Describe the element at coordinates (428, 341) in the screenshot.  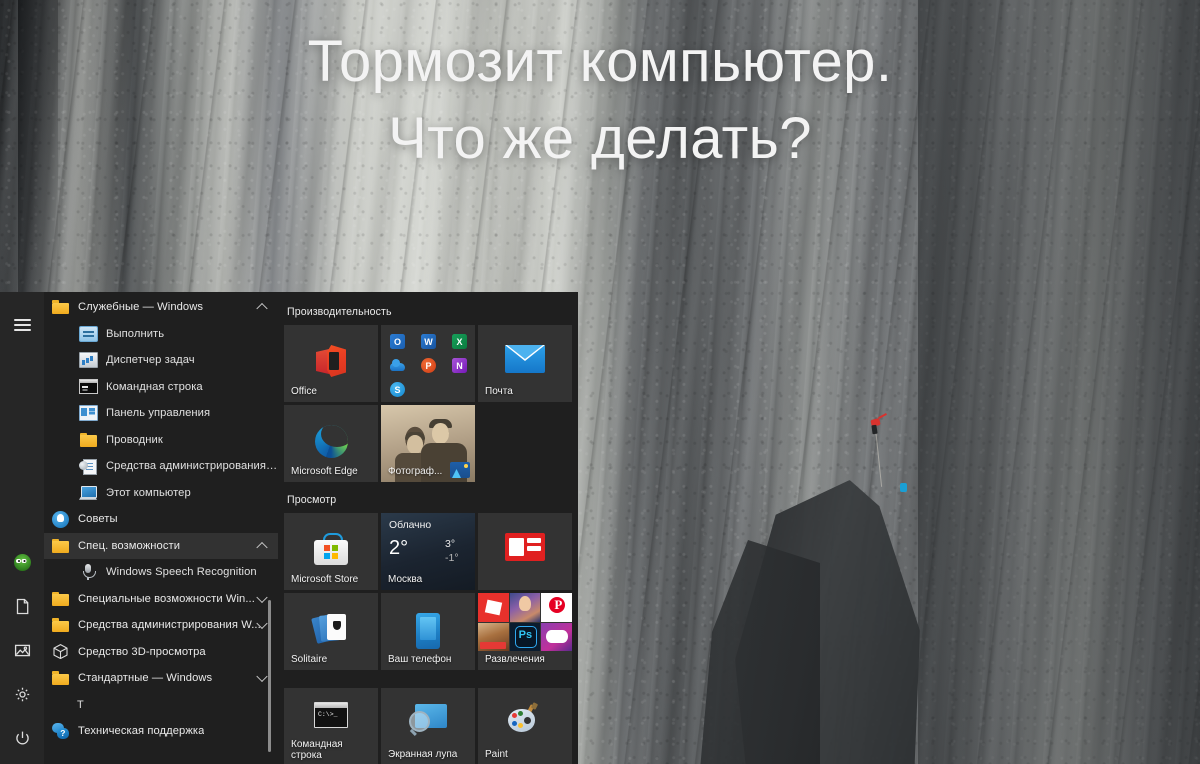
I see `word-icon: W` at that location.